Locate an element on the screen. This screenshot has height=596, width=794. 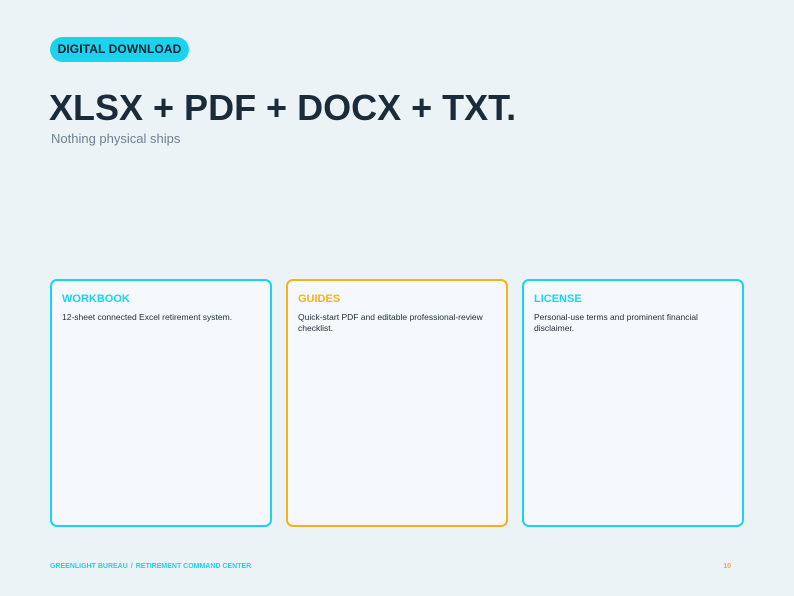
guides-card-title: GUIDES is located at coordinates (319, 299).